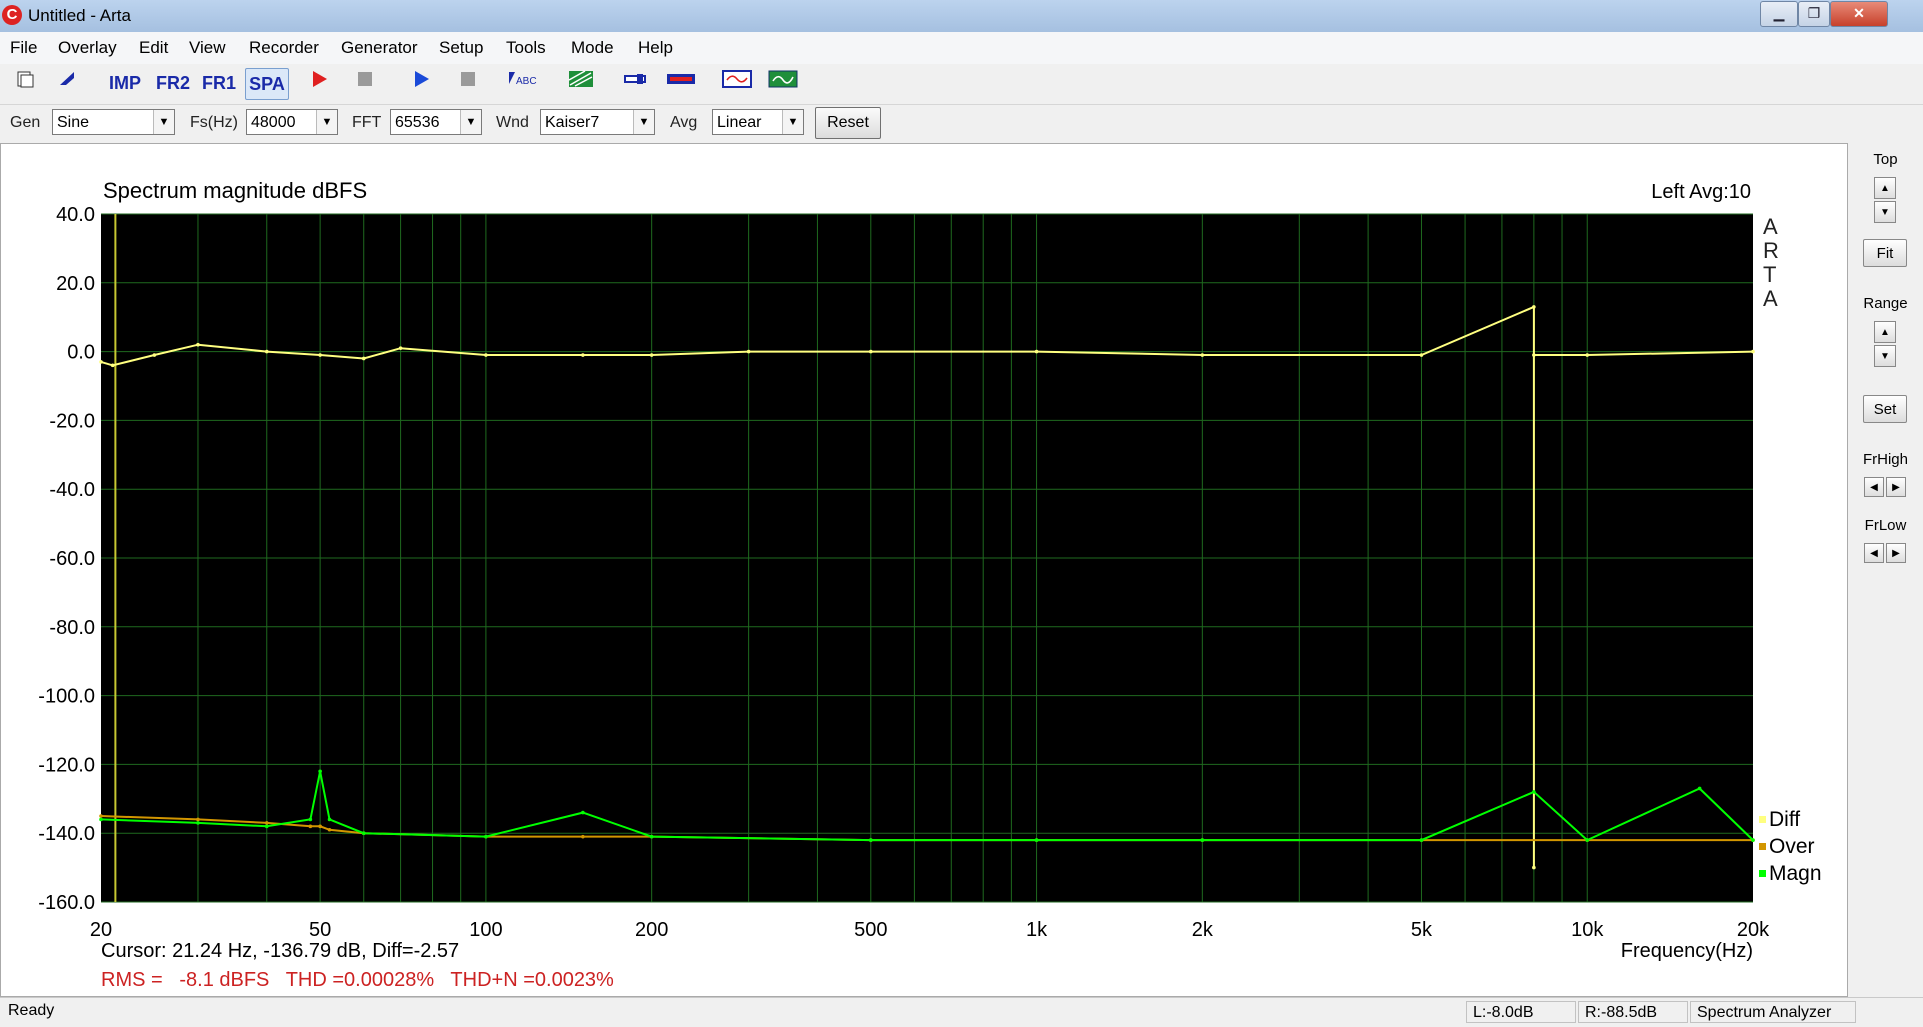 The image size is (1923, 1027). Describe the element at coordinates (597, 122) in the screenshot. I see `wnd-select: Kaiser7 ▼` at that location.